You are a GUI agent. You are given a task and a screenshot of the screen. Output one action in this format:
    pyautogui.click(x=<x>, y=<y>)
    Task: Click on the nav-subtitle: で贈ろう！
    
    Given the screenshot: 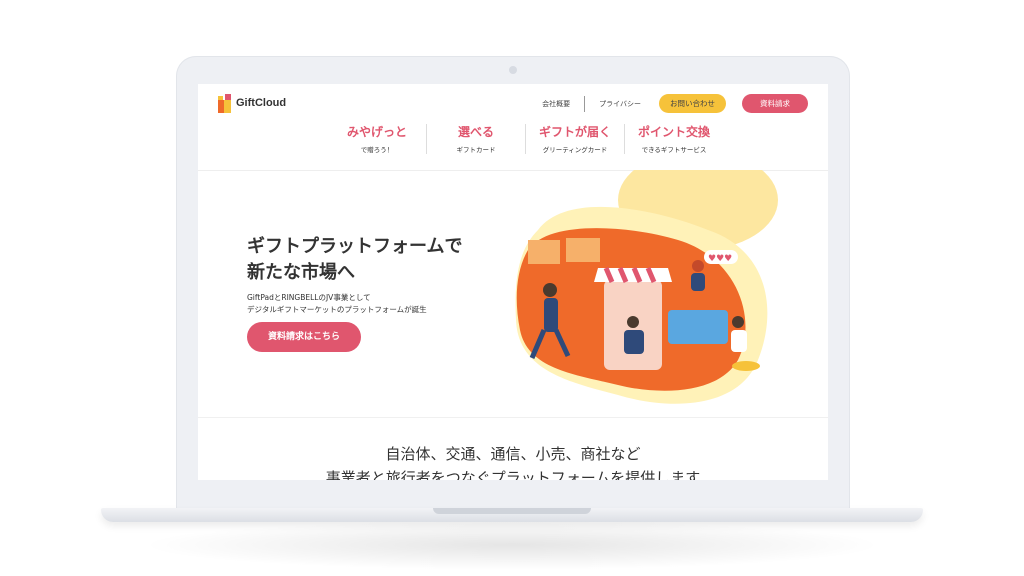 What is the action you would take?
    pyautogui.click(x=377, y=150)
    